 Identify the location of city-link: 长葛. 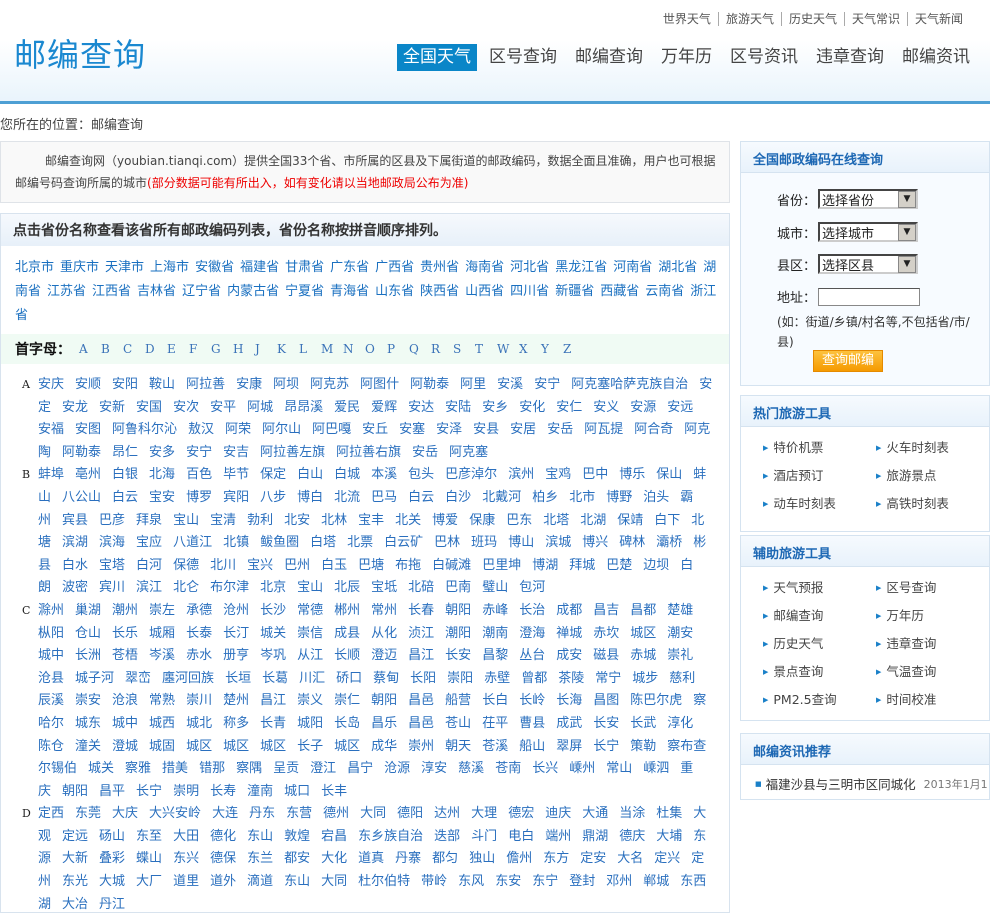
(275, 678).